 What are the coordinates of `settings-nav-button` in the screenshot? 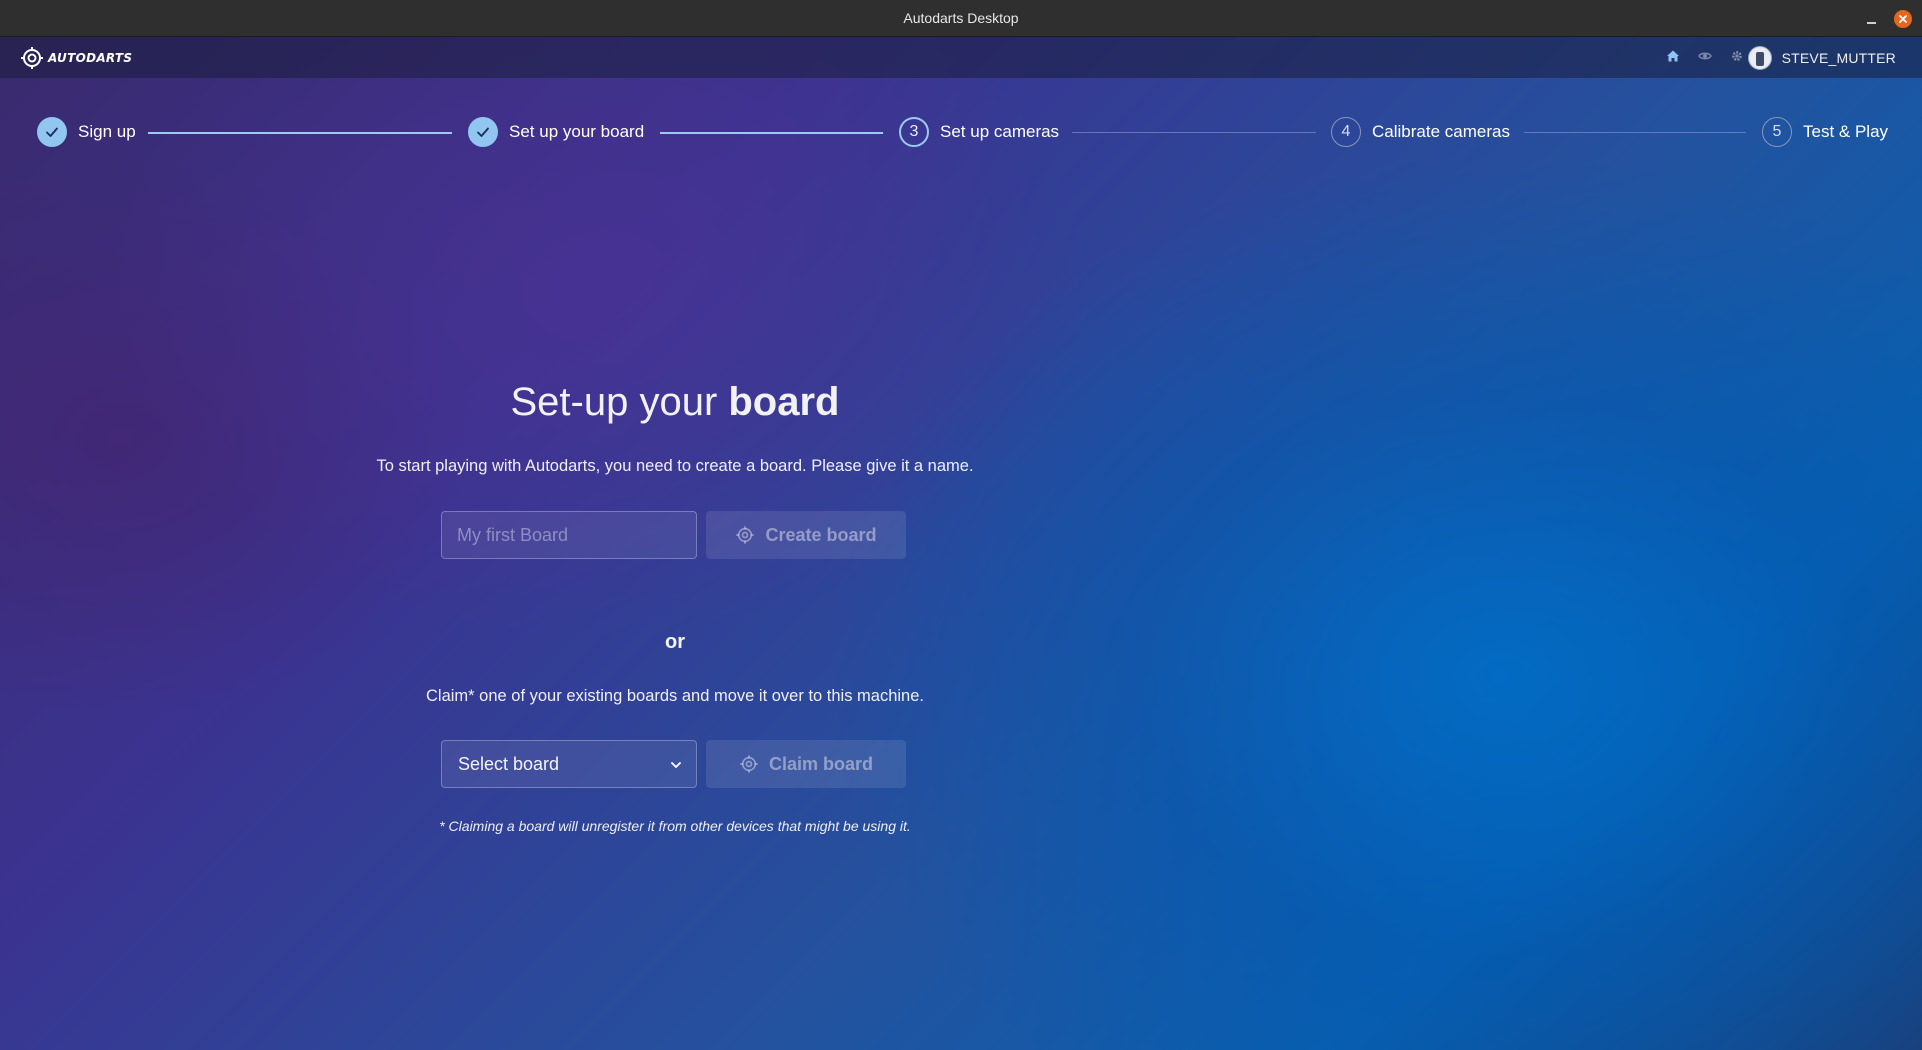 It's located at (1738, 57).